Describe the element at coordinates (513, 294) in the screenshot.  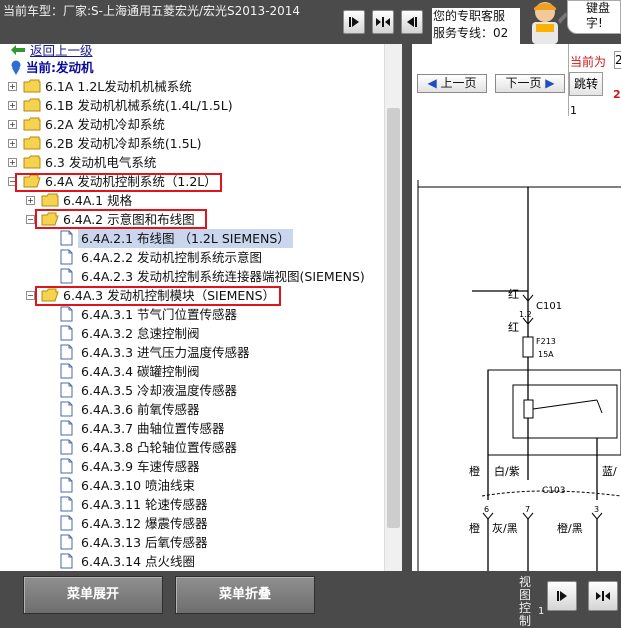
I see `wire-color-label: 红` at that location.